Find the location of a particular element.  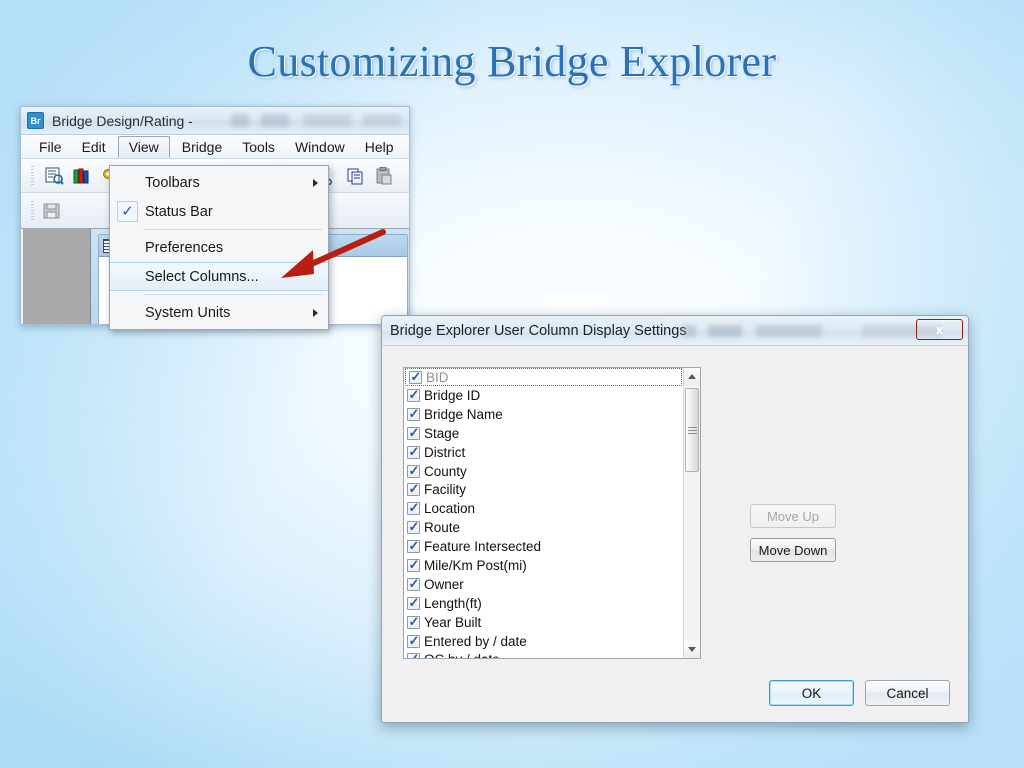

list-item-label: Bridge Name is located at coordinates (463, 414).